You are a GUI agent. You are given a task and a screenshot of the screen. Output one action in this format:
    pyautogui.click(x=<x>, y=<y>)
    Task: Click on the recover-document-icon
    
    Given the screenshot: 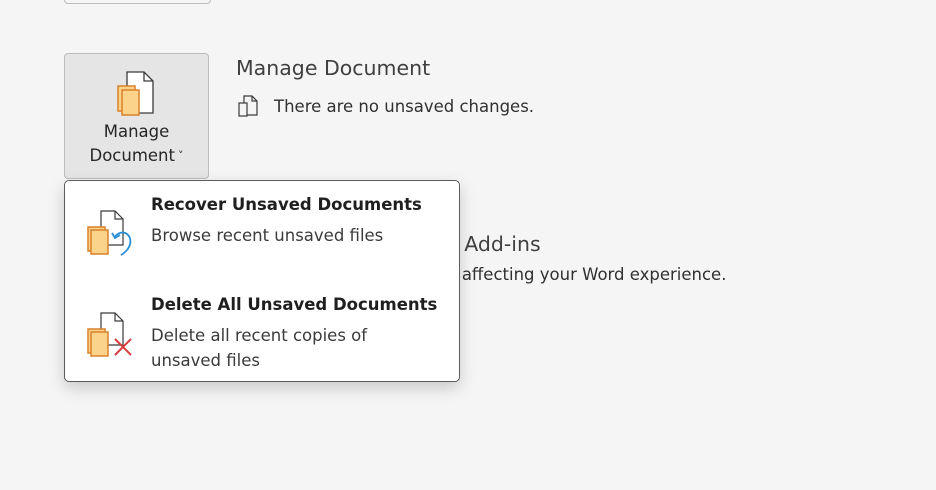 What is the action you would take?
    pyautogui.click(x=109, y=233)
    